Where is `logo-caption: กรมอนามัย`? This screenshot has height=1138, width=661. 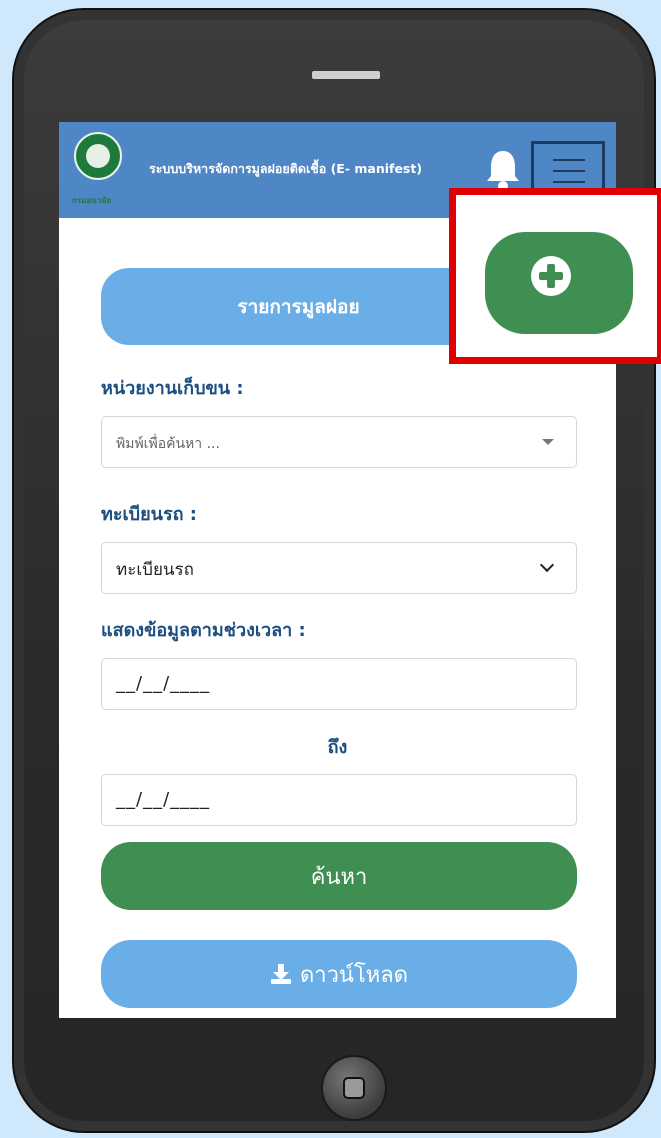
logo-caption: กรมอนามัย is located at coordinates (92, 200).